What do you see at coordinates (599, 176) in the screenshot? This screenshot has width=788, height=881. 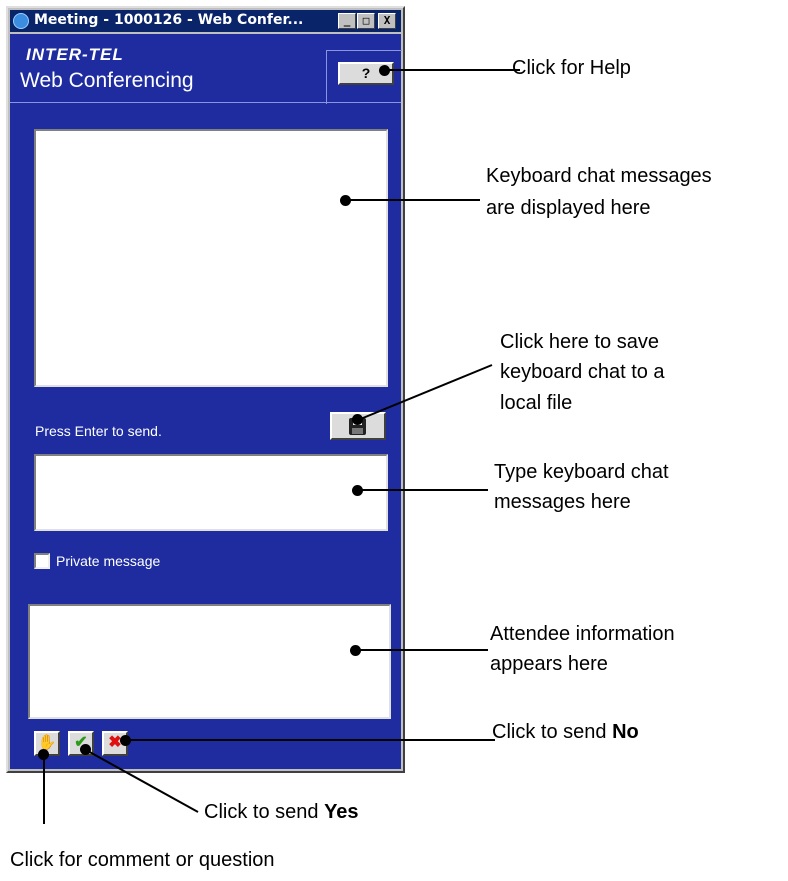 I see `messages-callout-line1: Keyboard chat messages` at bounding box center [599, 176].